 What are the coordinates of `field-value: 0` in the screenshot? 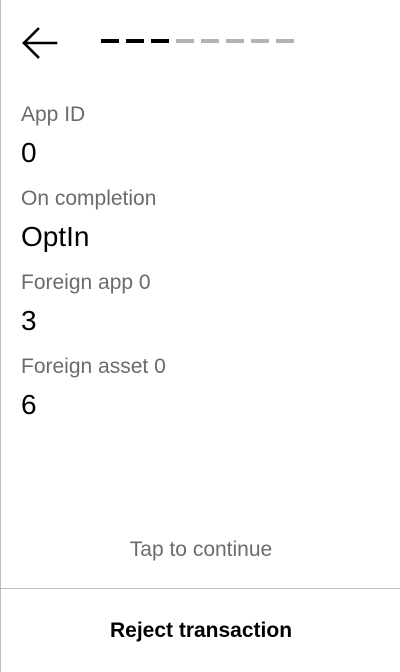 It's located at (29, 152).